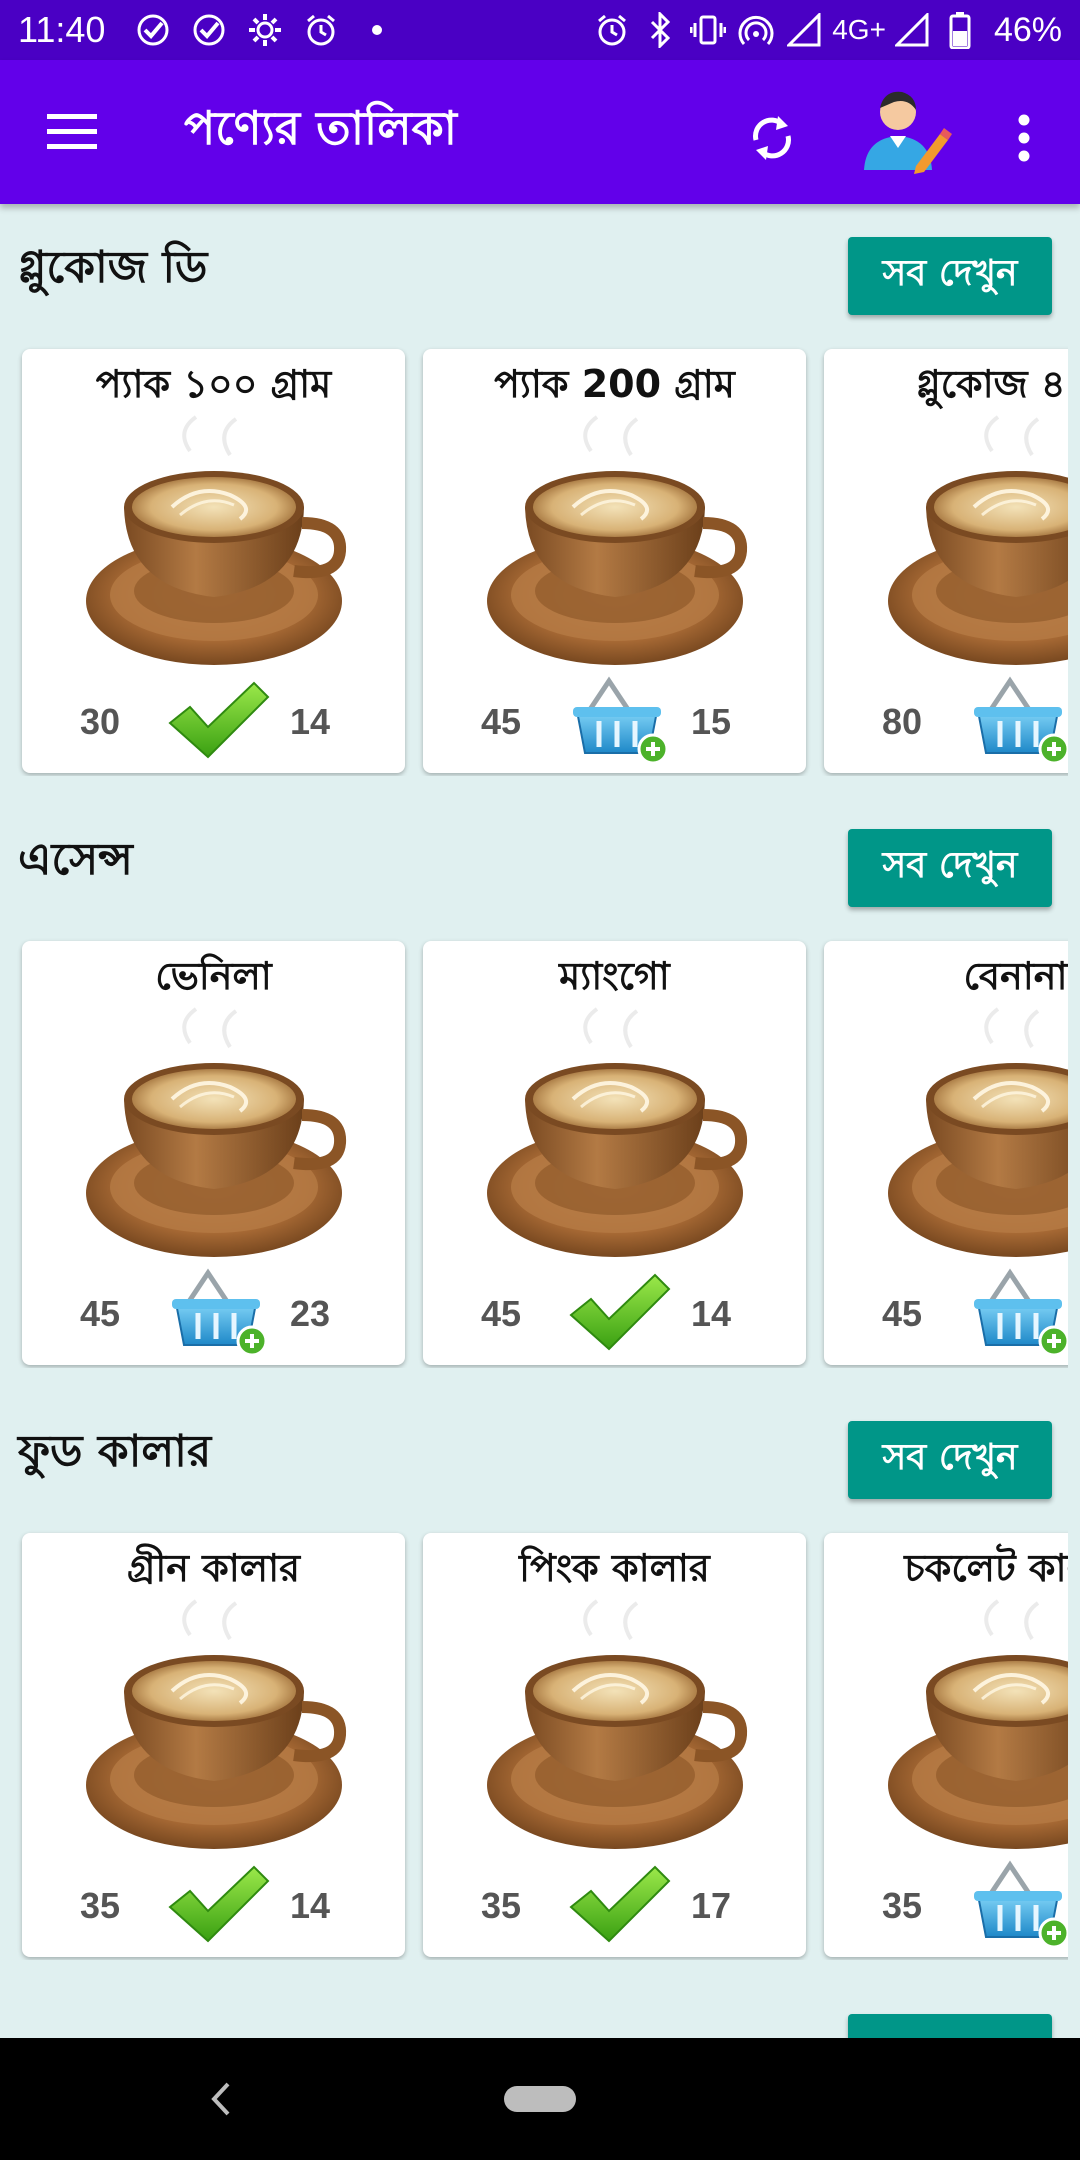 The width and height of the screenshot is (1080, 2160). I want to click on status-time: 11:40, so click(62, 29).